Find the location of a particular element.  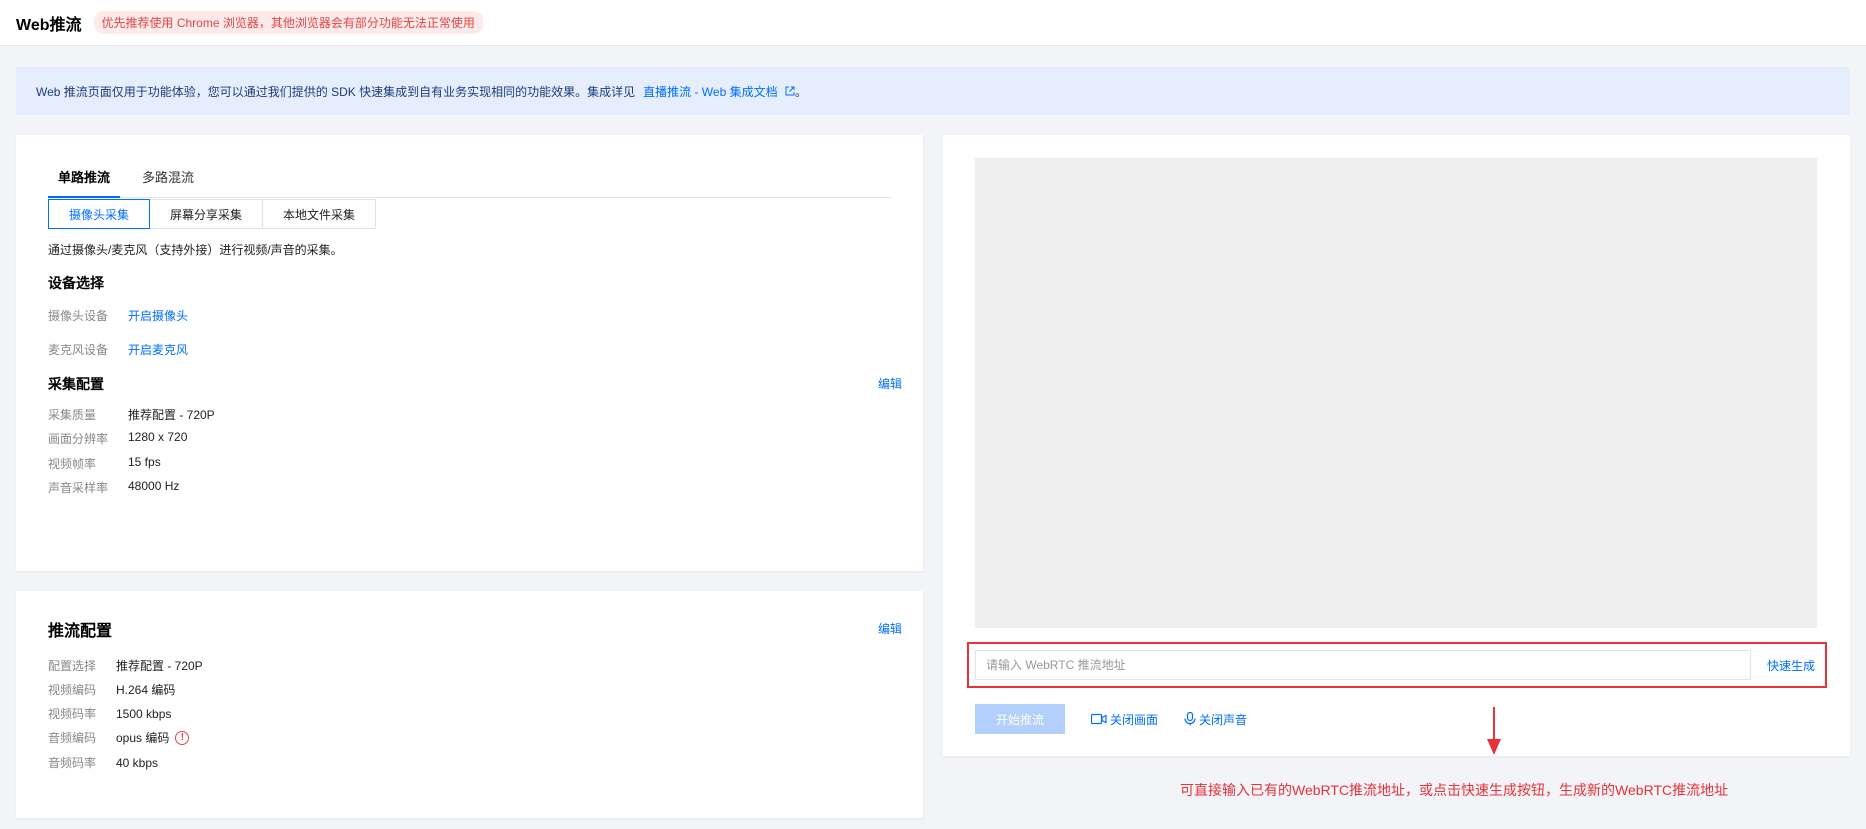

video-codec-label: 视频编码 is located at coordinates (72, 690).